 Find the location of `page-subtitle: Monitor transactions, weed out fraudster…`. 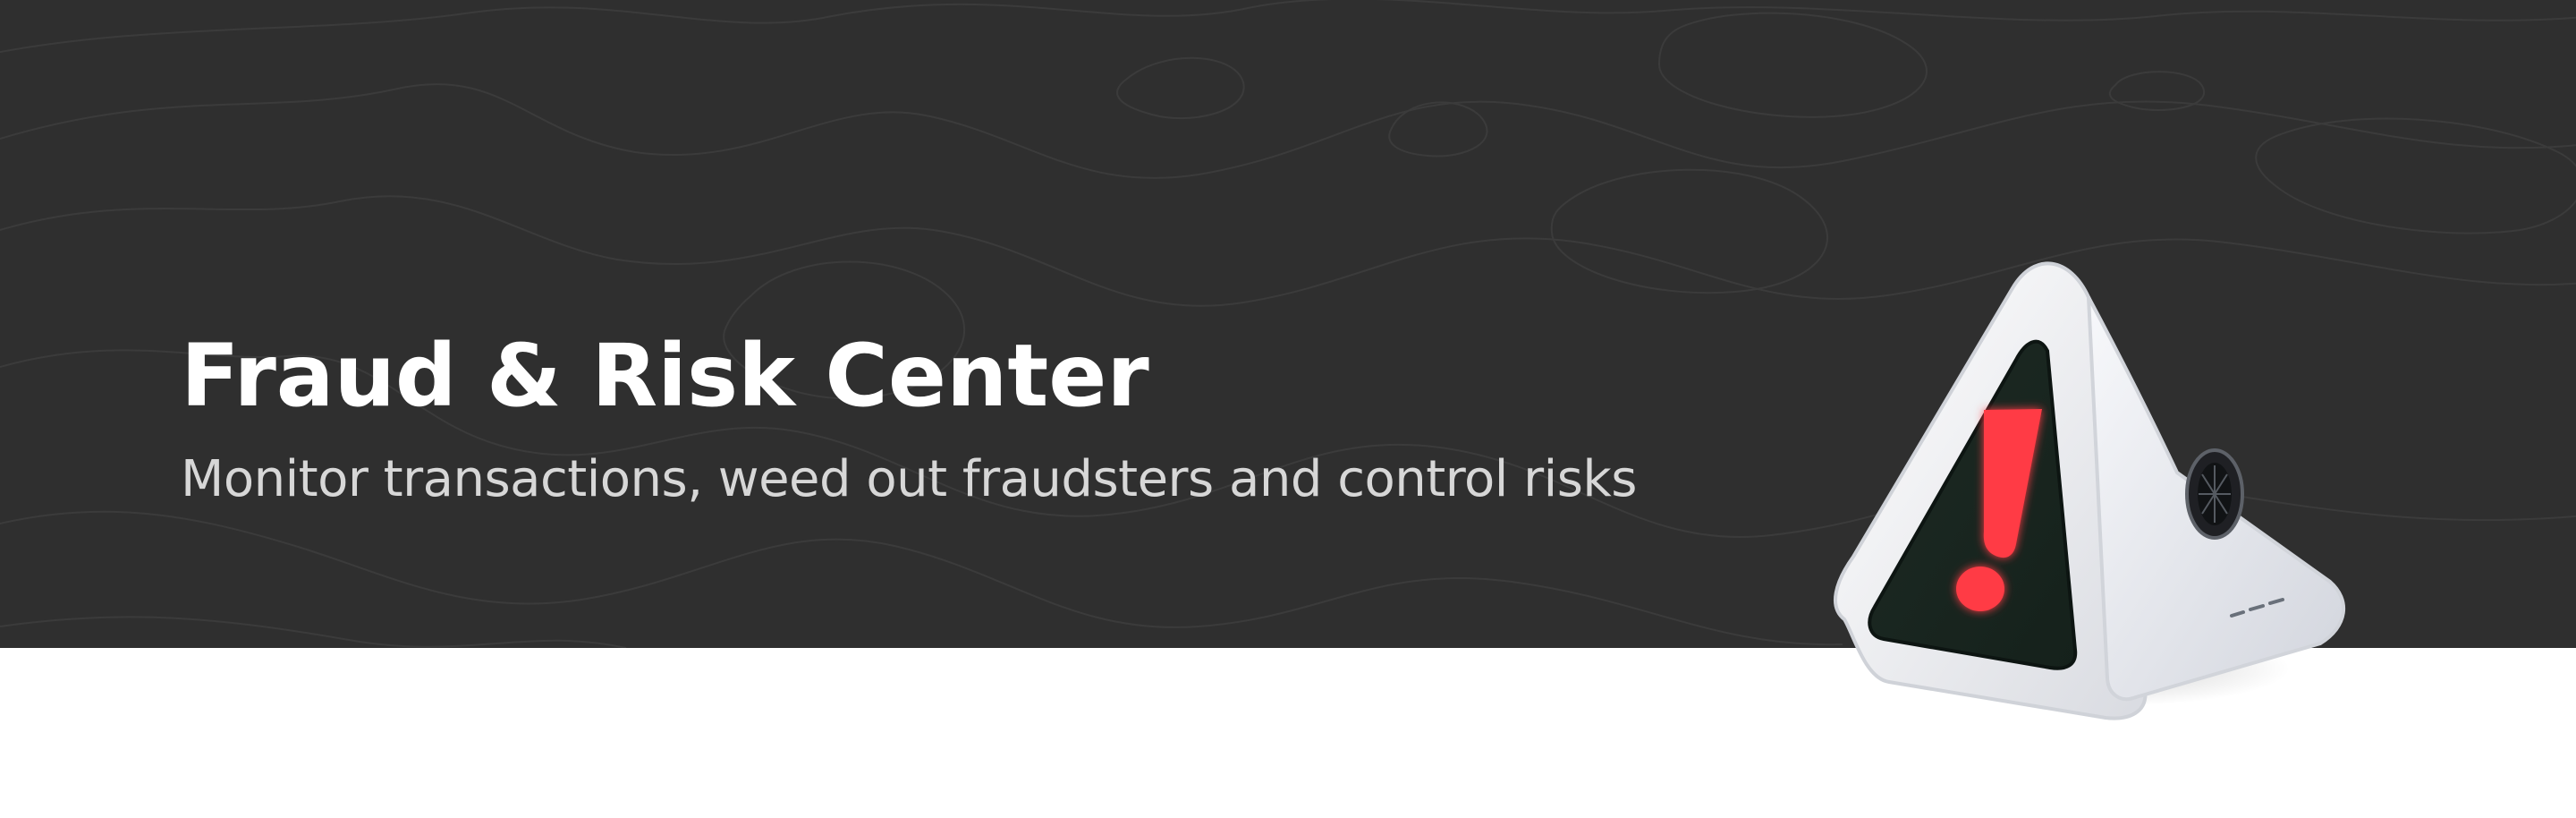

page-subtitle: Monitor transactions, weed out fraudster… is located at coordinates (909, 479).